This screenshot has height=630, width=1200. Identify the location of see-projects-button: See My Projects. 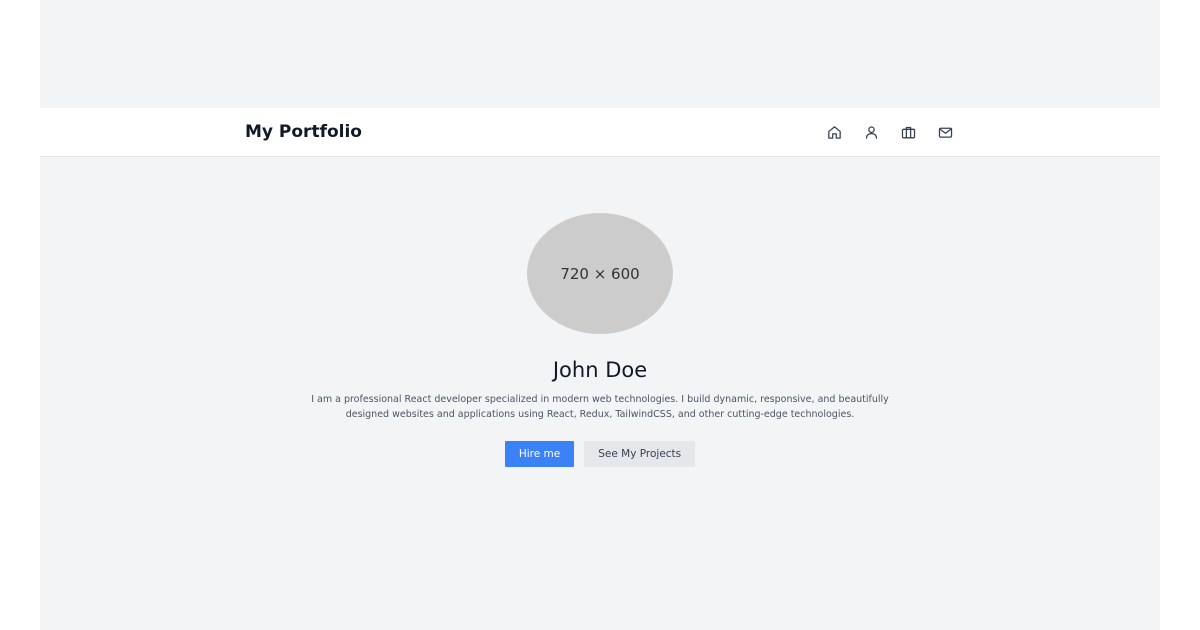
(640, 454).